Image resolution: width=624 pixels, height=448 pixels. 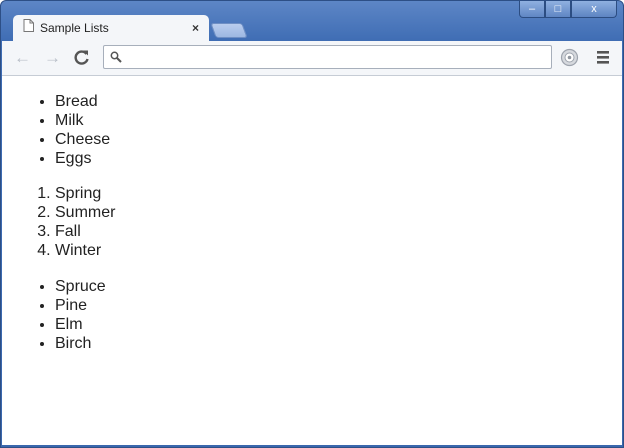 I want to click on title-bar: – □ x Sample Lists ×, so click(x=312, y=21).